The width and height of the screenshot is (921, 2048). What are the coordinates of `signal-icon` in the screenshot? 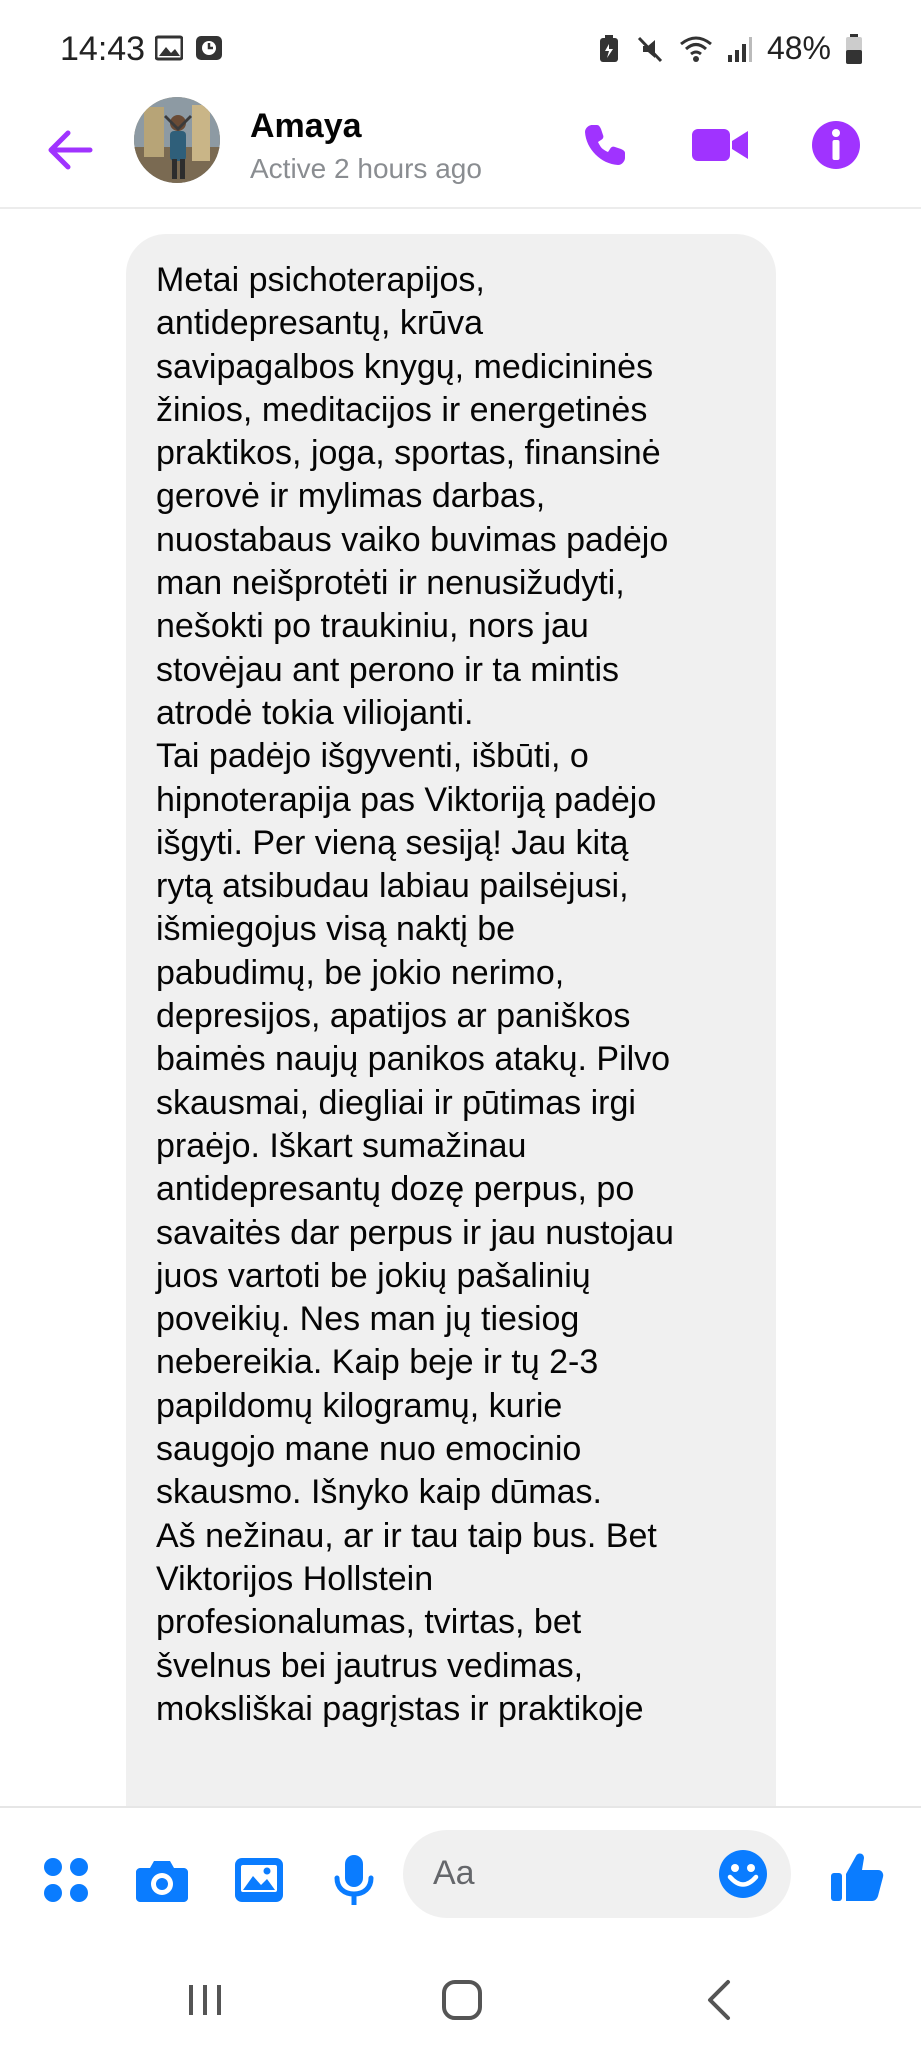 It's located at (739, 49).